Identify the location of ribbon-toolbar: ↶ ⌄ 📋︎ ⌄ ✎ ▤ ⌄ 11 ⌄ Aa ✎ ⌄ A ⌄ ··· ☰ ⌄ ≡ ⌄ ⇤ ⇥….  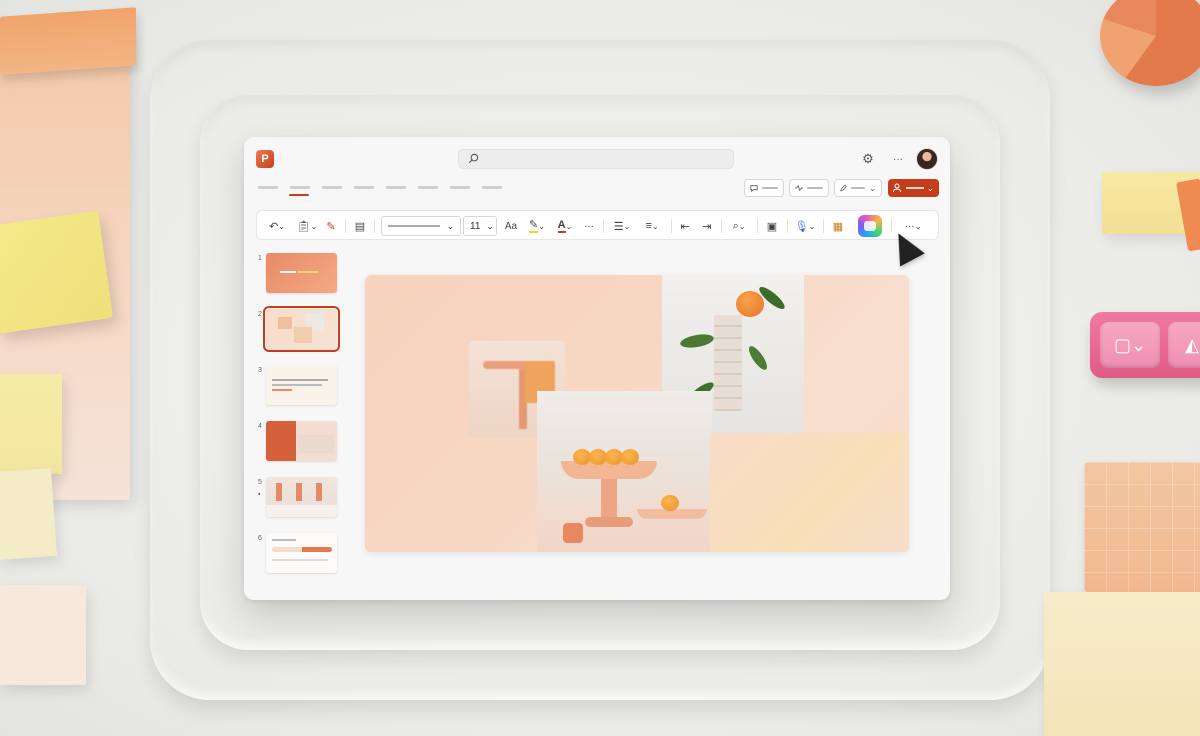
(597, 225).